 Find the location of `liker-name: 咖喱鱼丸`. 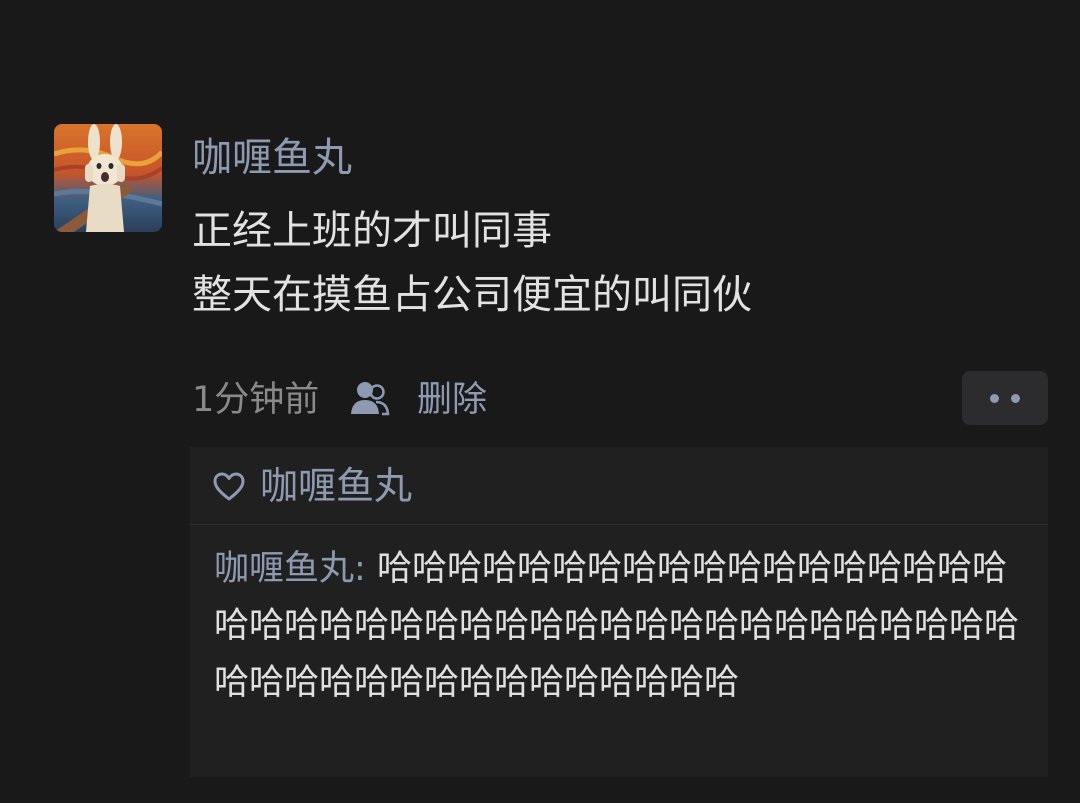

liker-name: 咖喱鱼丸 is located at coordinates (336, 486).